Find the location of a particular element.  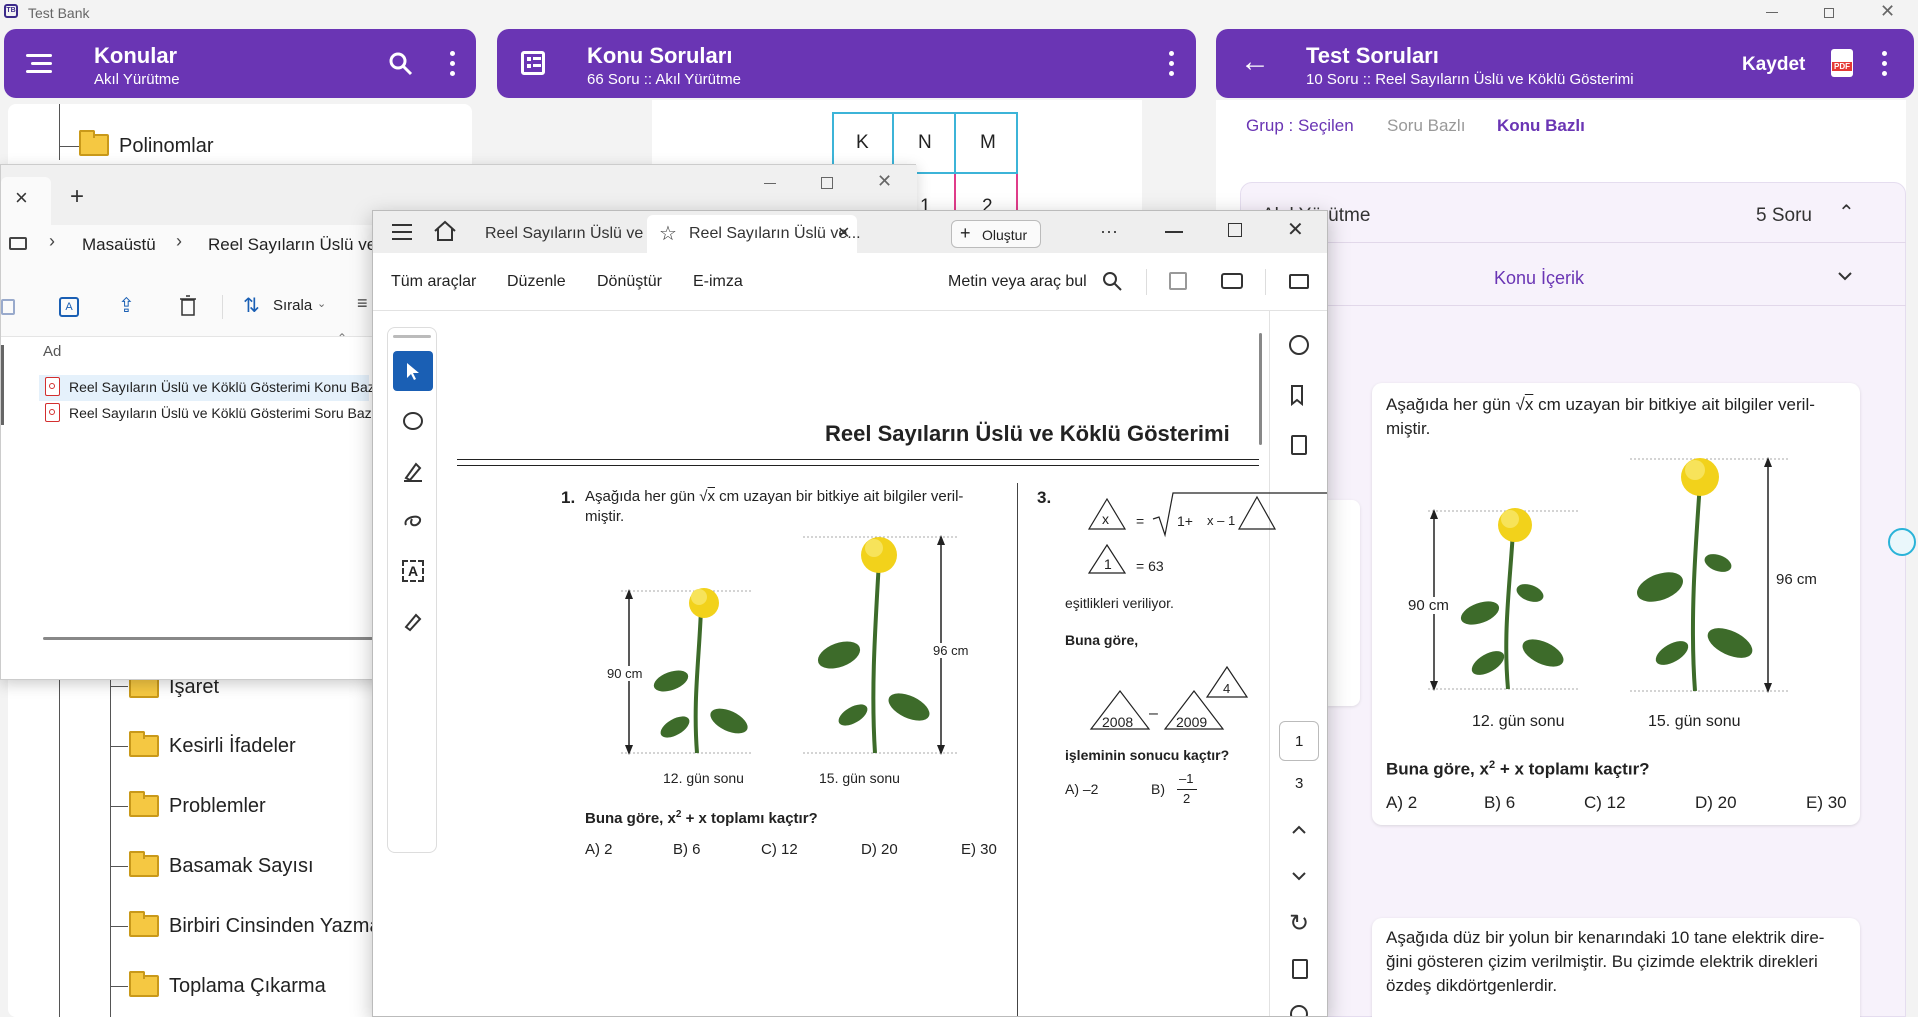

rotate-icon: ↻ is located at coordinates (1299, 923).